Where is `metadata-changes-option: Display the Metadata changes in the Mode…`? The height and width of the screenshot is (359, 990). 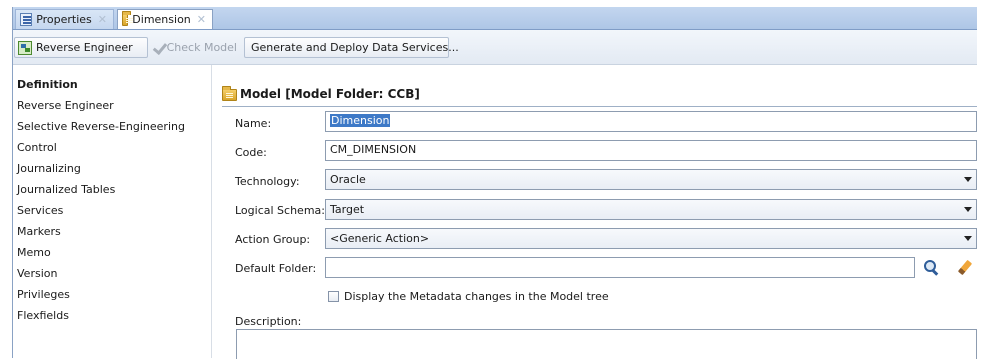 metadata-changes-option: Display the Metadata changes in the Mode… is located at coordinates (468, 296).